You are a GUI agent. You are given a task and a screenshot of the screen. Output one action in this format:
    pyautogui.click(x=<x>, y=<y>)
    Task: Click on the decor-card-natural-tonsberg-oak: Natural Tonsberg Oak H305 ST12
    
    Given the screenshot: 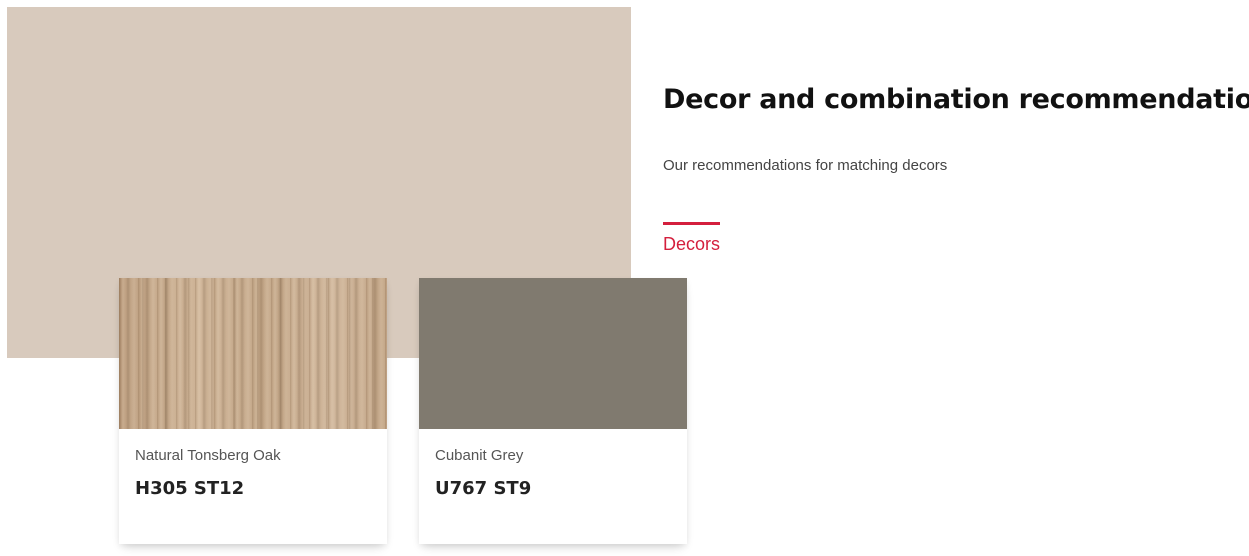 What is the action you would take?
    pyautogui.click(x=253, y=411)
    